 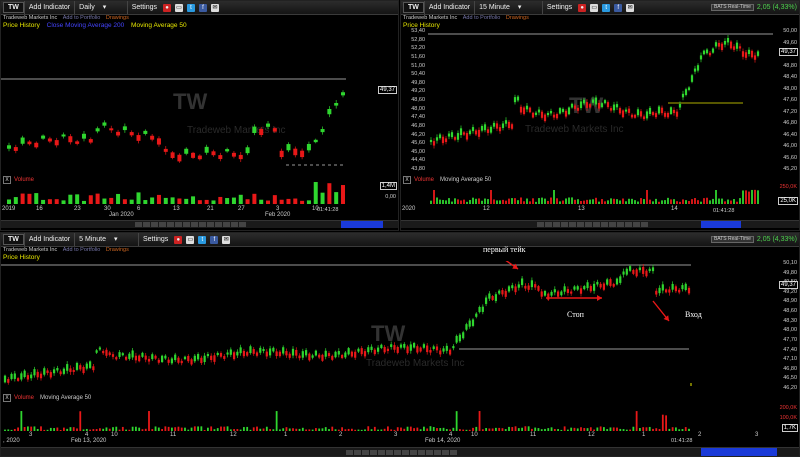 What do you see at coordinates (682, 441) in the screenshot?
I see `timestamp: 01:41:28` at bounding box center [682, 441].